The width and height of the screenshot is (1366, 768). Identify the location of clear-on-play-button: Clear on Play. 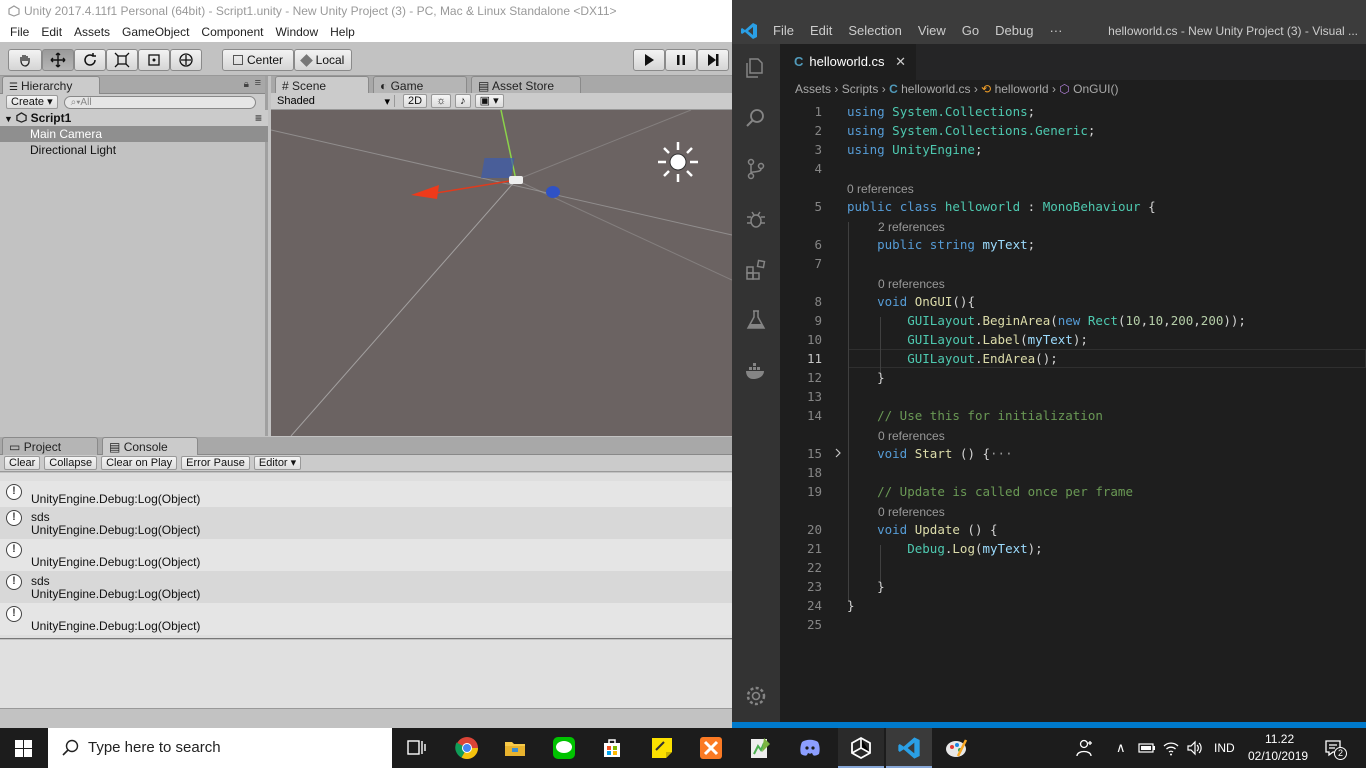
(139, 463).